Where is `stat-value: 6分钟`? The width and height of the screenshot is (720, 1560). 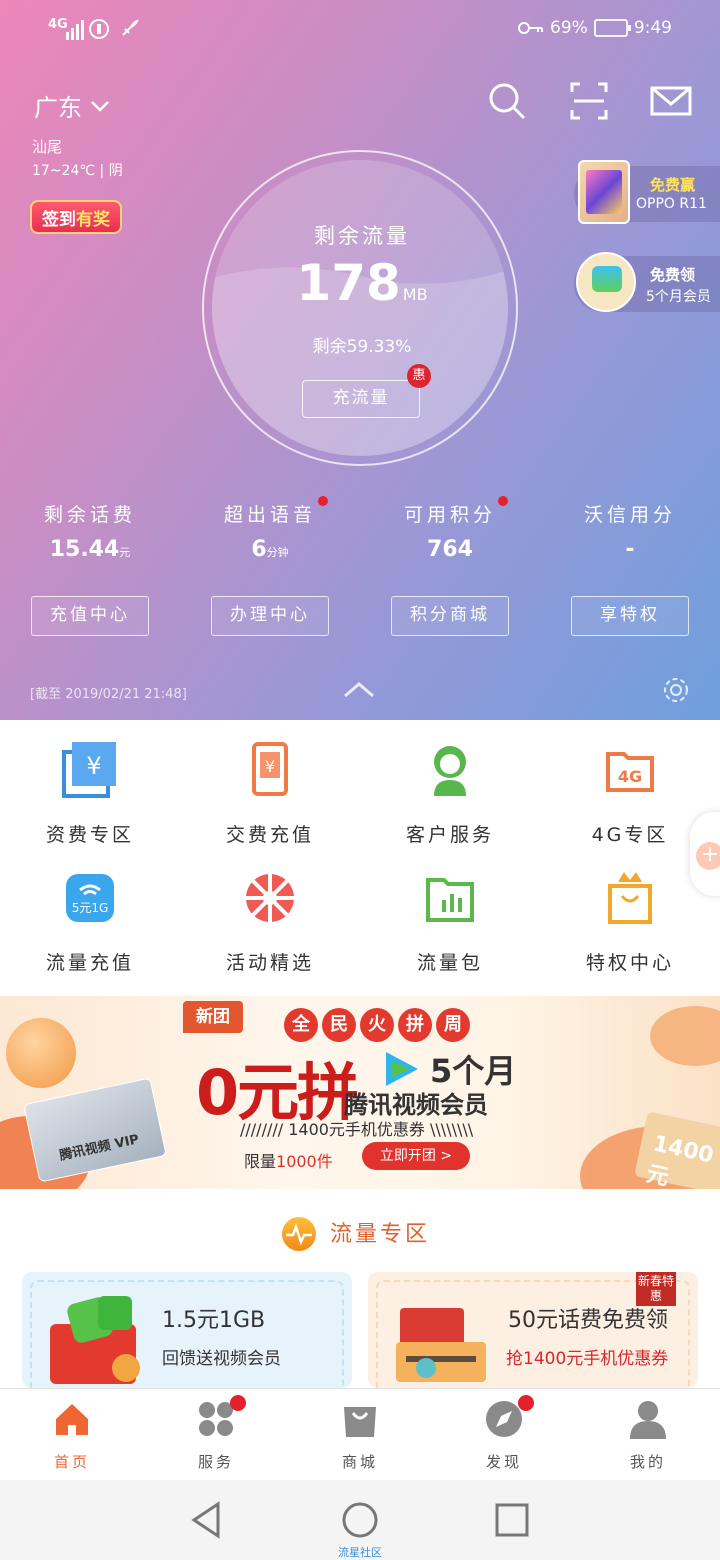
stat-value: 6分钟 is located at coordinates (270, 549).